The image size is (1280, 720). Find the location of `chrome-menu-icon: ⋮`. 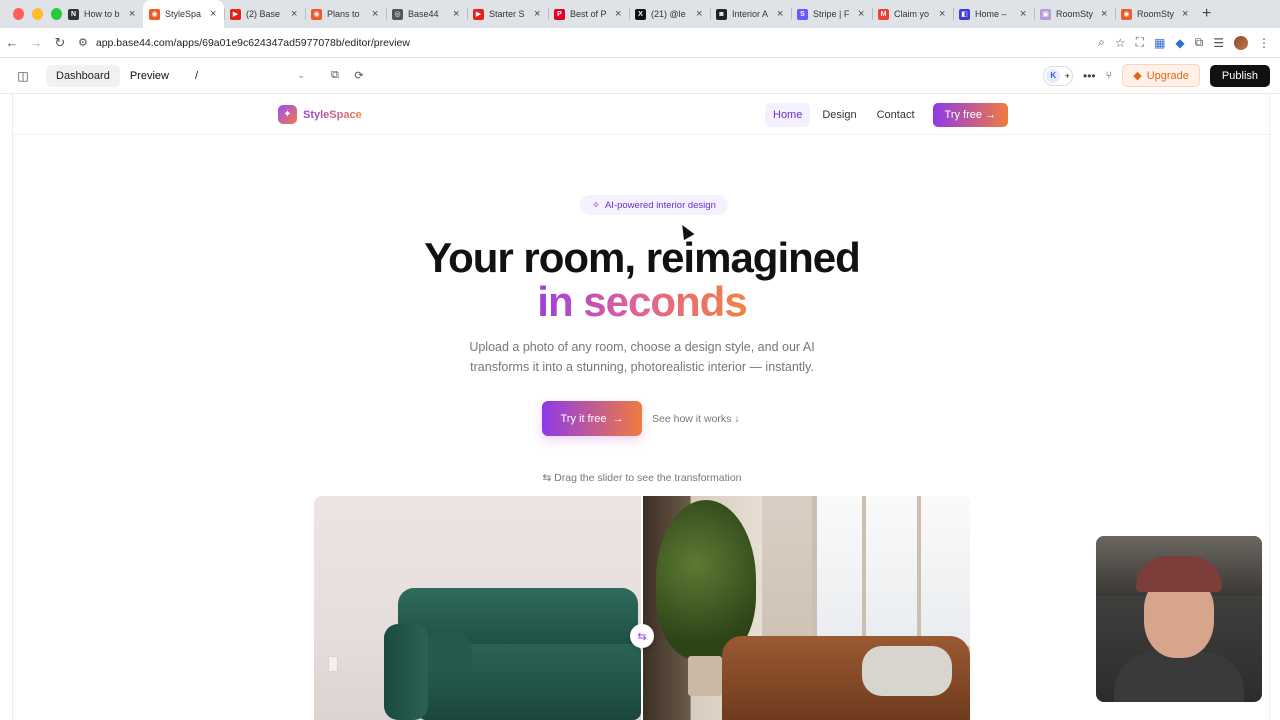

chrome-menu-icon: ⋮ is located at coordinates (1264, 43).